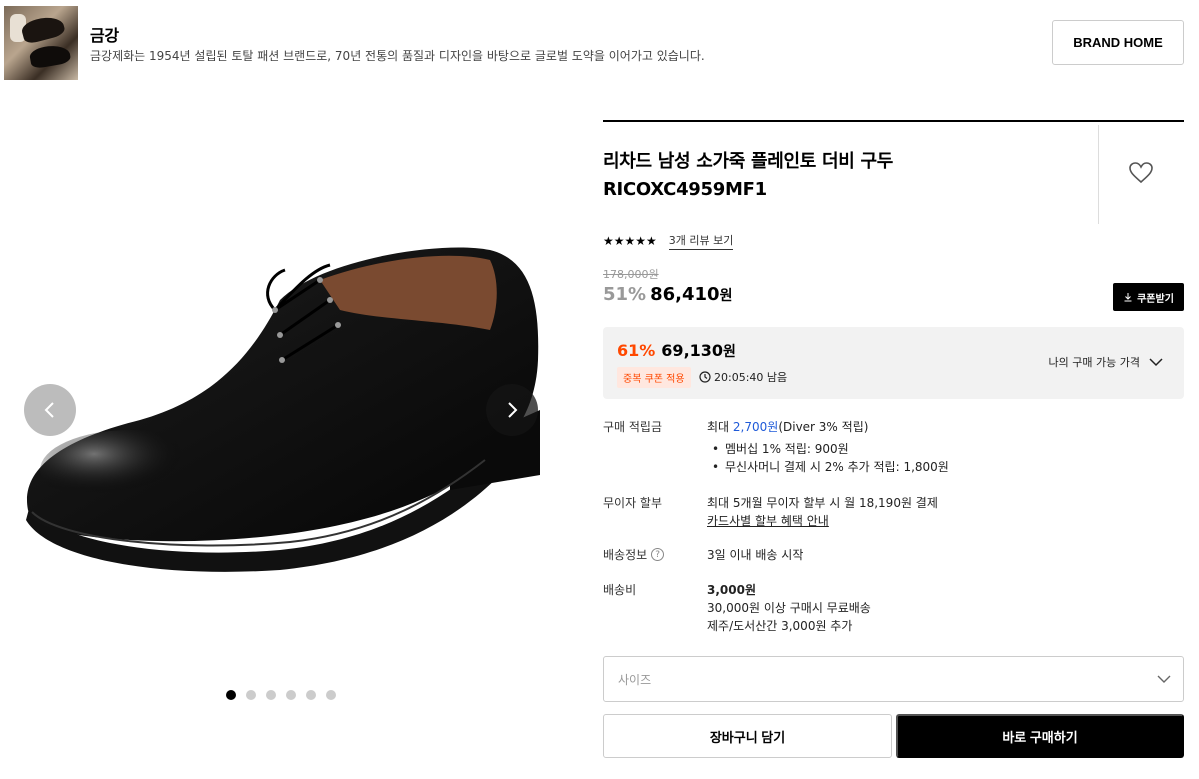 The width and height of the screenshot is (1199, 779). Describe the element at coordinates (748, 161) in the screenshot. I see `product-title-line1: 리차드 남성 소가죽 플레인토 더비 구두` at that location.